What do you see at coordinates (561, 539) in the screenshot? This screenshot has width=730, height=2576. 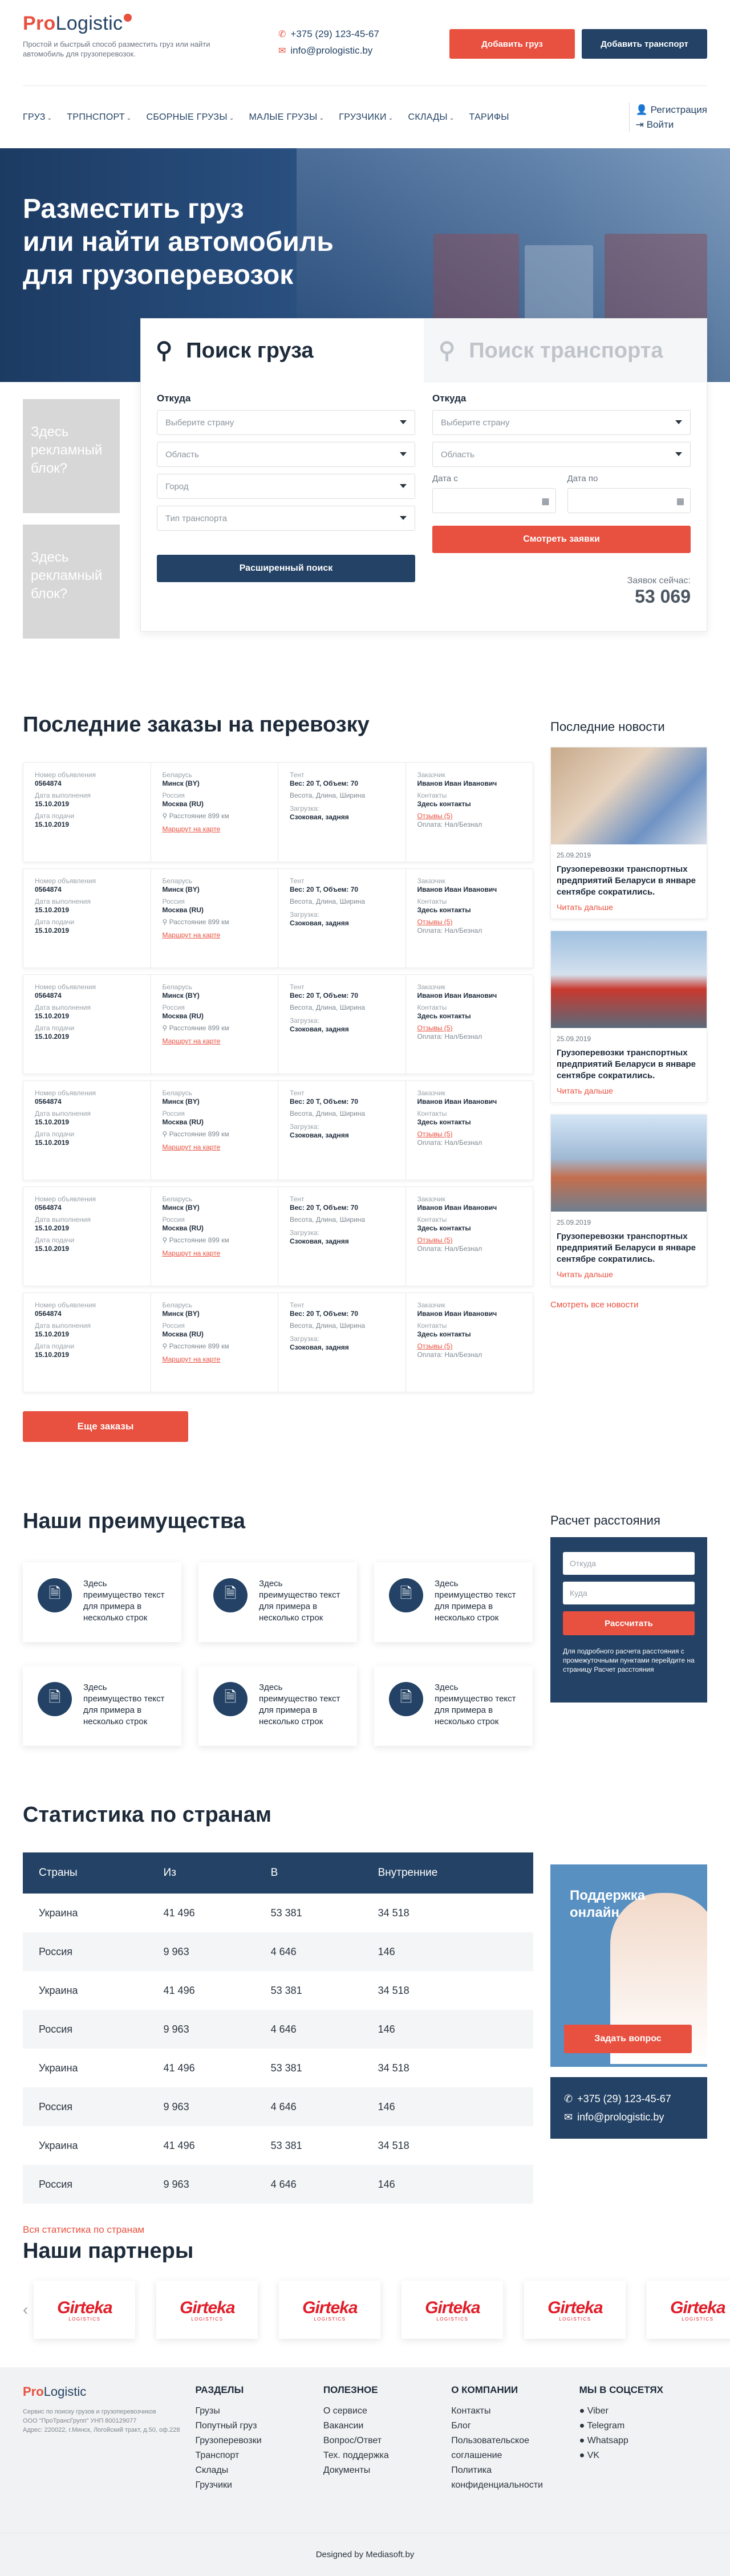 I see `view-requests-button: Смотреть заявки` at bounding box center [561, 539].